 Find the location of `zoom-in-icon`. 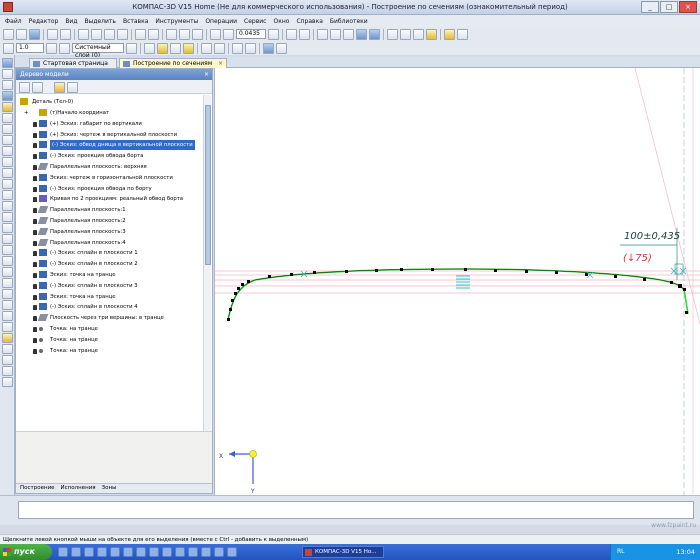

zoom-in-icon is located at coordinates (215, 34).